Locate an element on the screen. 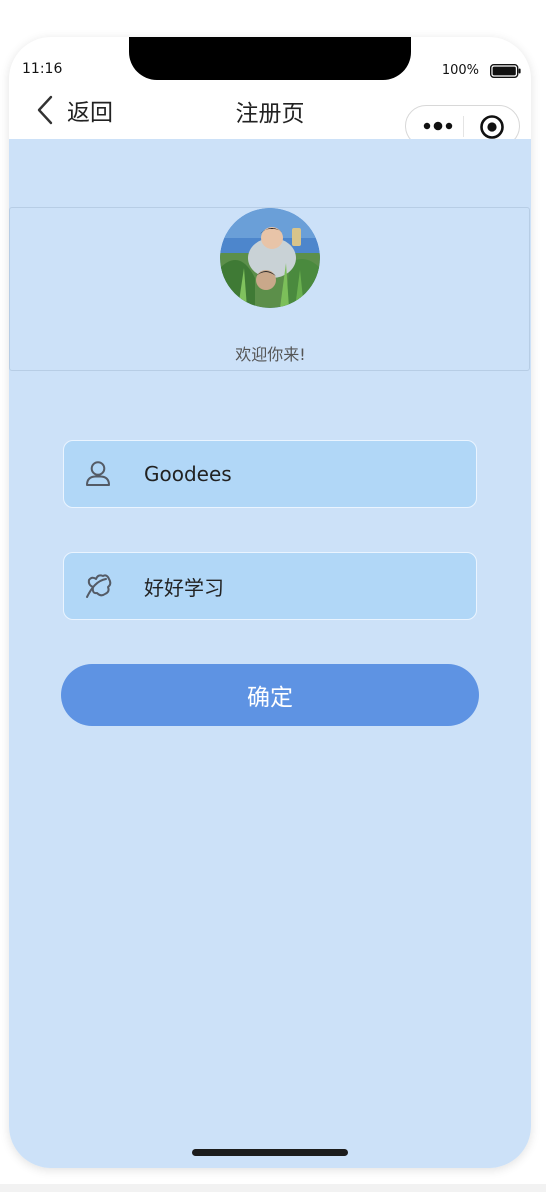 The image size is (546, 1192). welcome-card: 欢迎你来! is located at coordinates (269, 289).